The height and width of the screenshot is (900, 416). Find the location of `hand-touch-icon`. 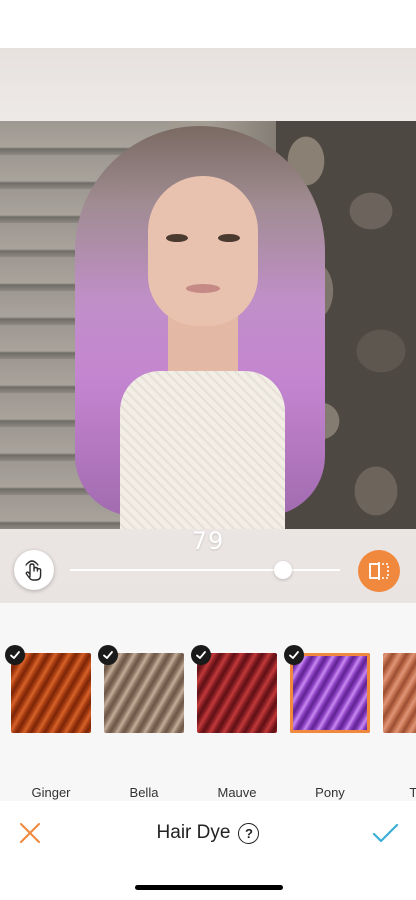

hand-touch-icon is located at coordinates (33, 570).